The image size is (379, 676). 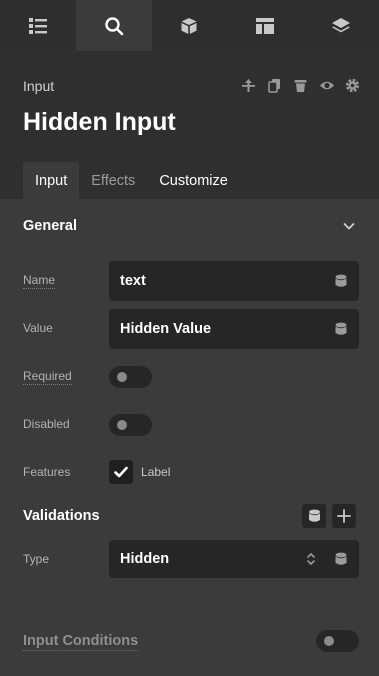 What do you see at coordinates (274, 85) in the screenshot?
I see `copy-icon` at bounding box center [274, 85].